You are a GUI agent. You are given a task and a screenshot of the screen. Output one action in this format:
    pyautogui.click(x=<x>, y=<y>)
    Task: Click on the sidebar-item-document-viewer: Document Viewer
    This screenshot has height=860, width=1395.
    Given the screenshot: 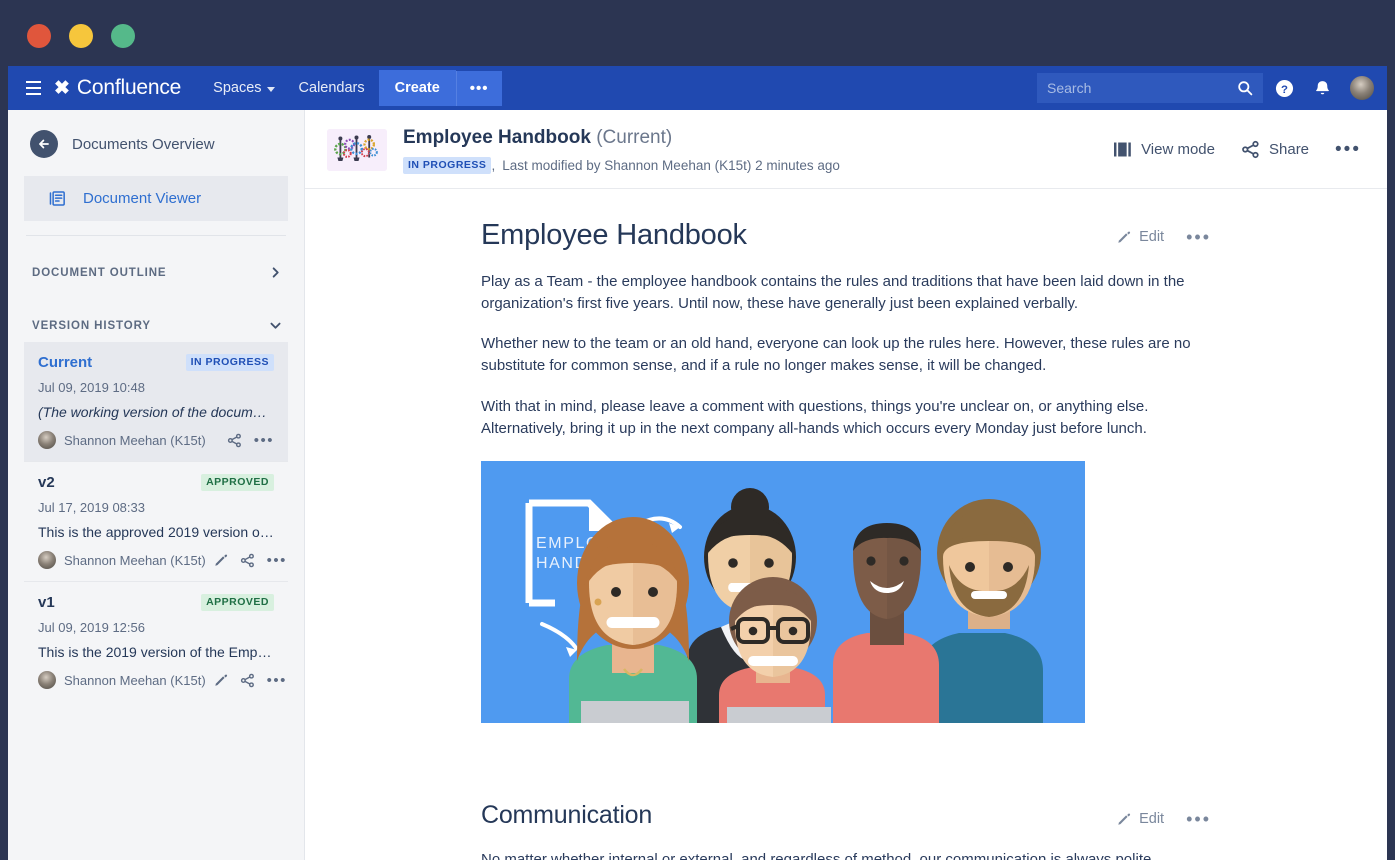 What is the action you would take?
    pyautogui.click(x=156, y=198)
    